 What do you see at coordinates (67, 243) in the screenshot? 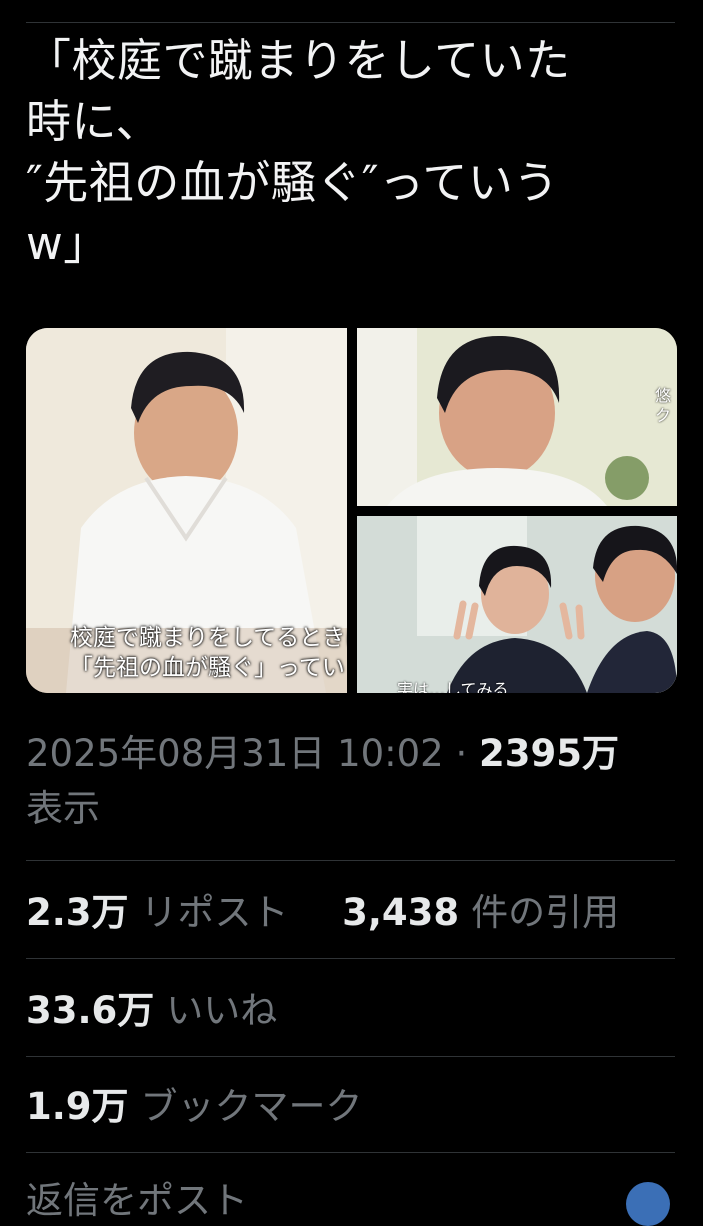
I see `tweet-text-line: w」` at bounding box center [67, 243].